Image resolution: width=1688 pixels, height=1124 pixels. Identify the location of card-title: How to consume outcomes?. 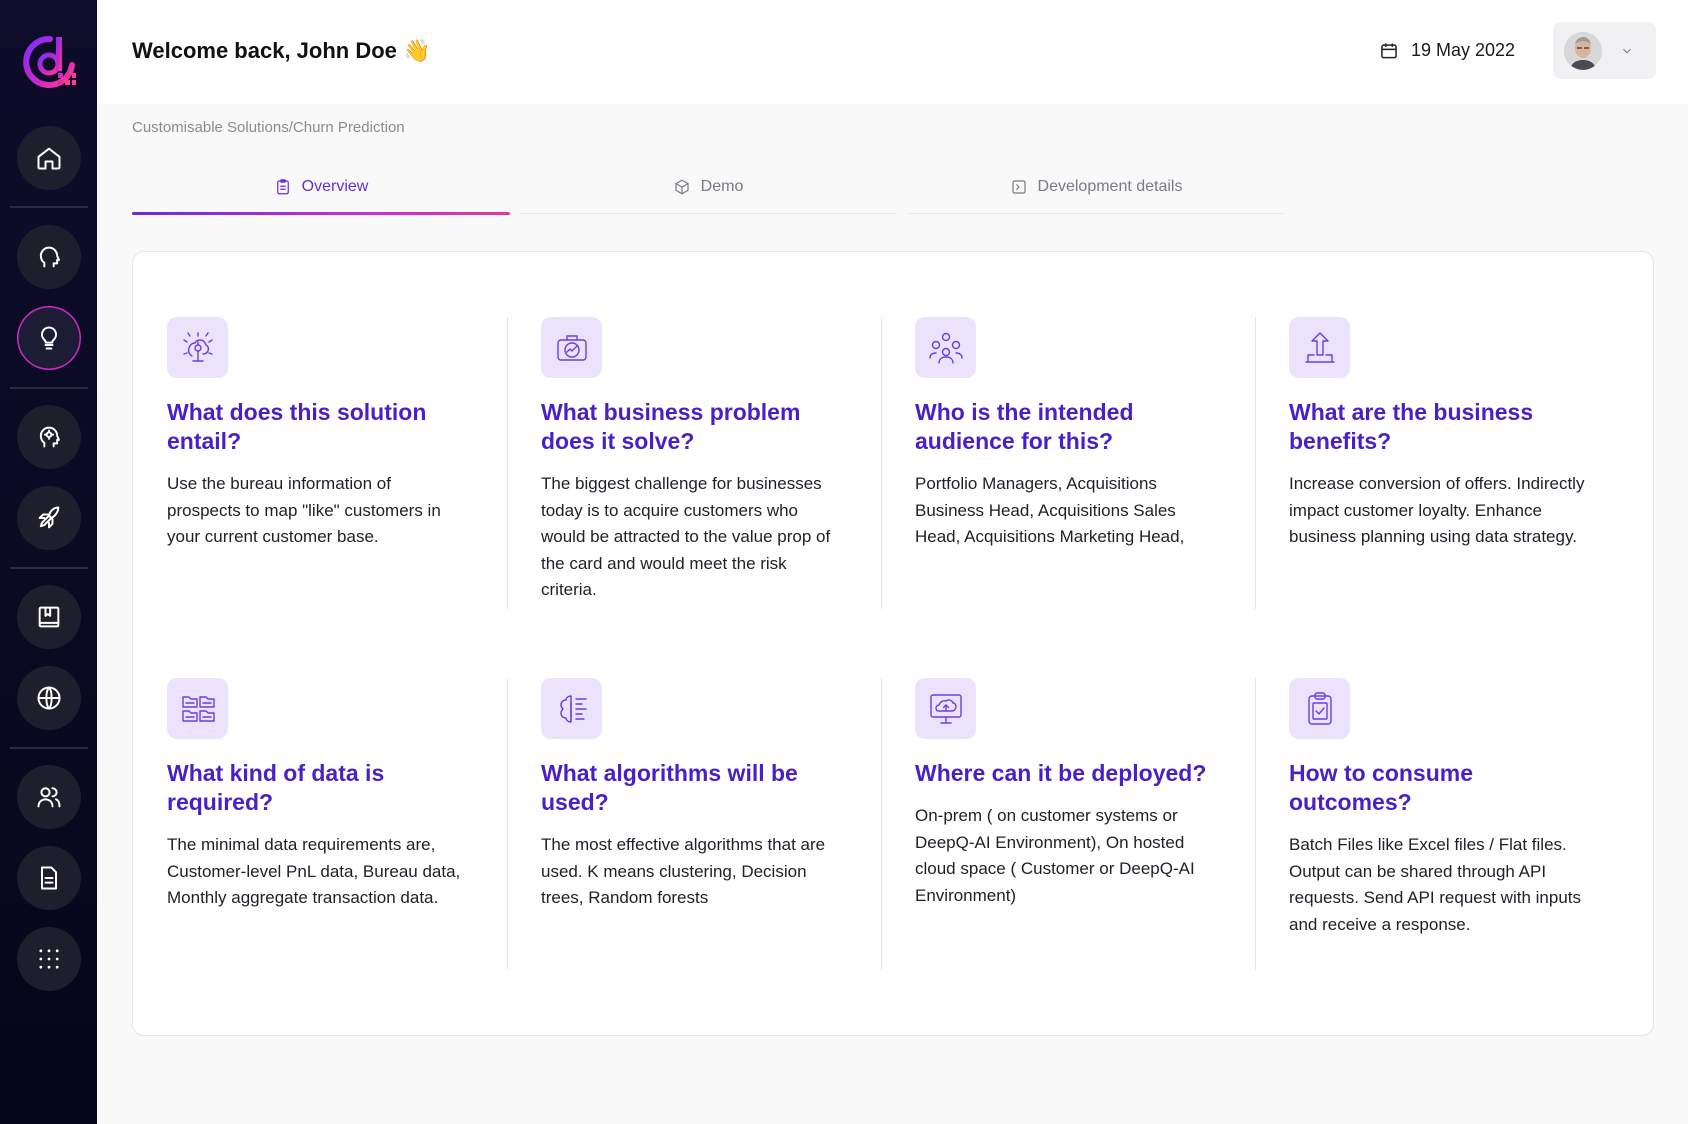
(1381, 787).